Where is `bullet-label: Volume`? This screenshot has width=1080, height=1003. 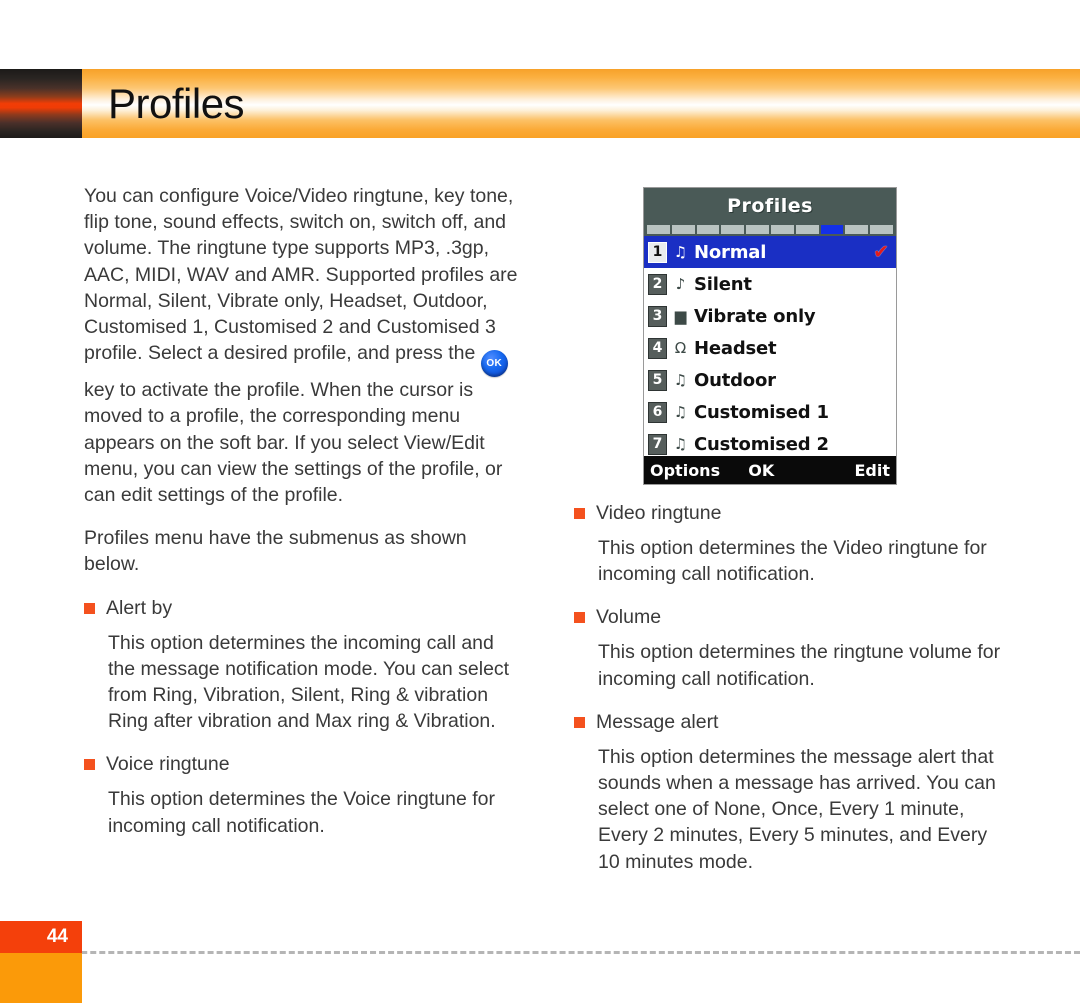
bullet-label: Volume is located at coordinates (629, 617).